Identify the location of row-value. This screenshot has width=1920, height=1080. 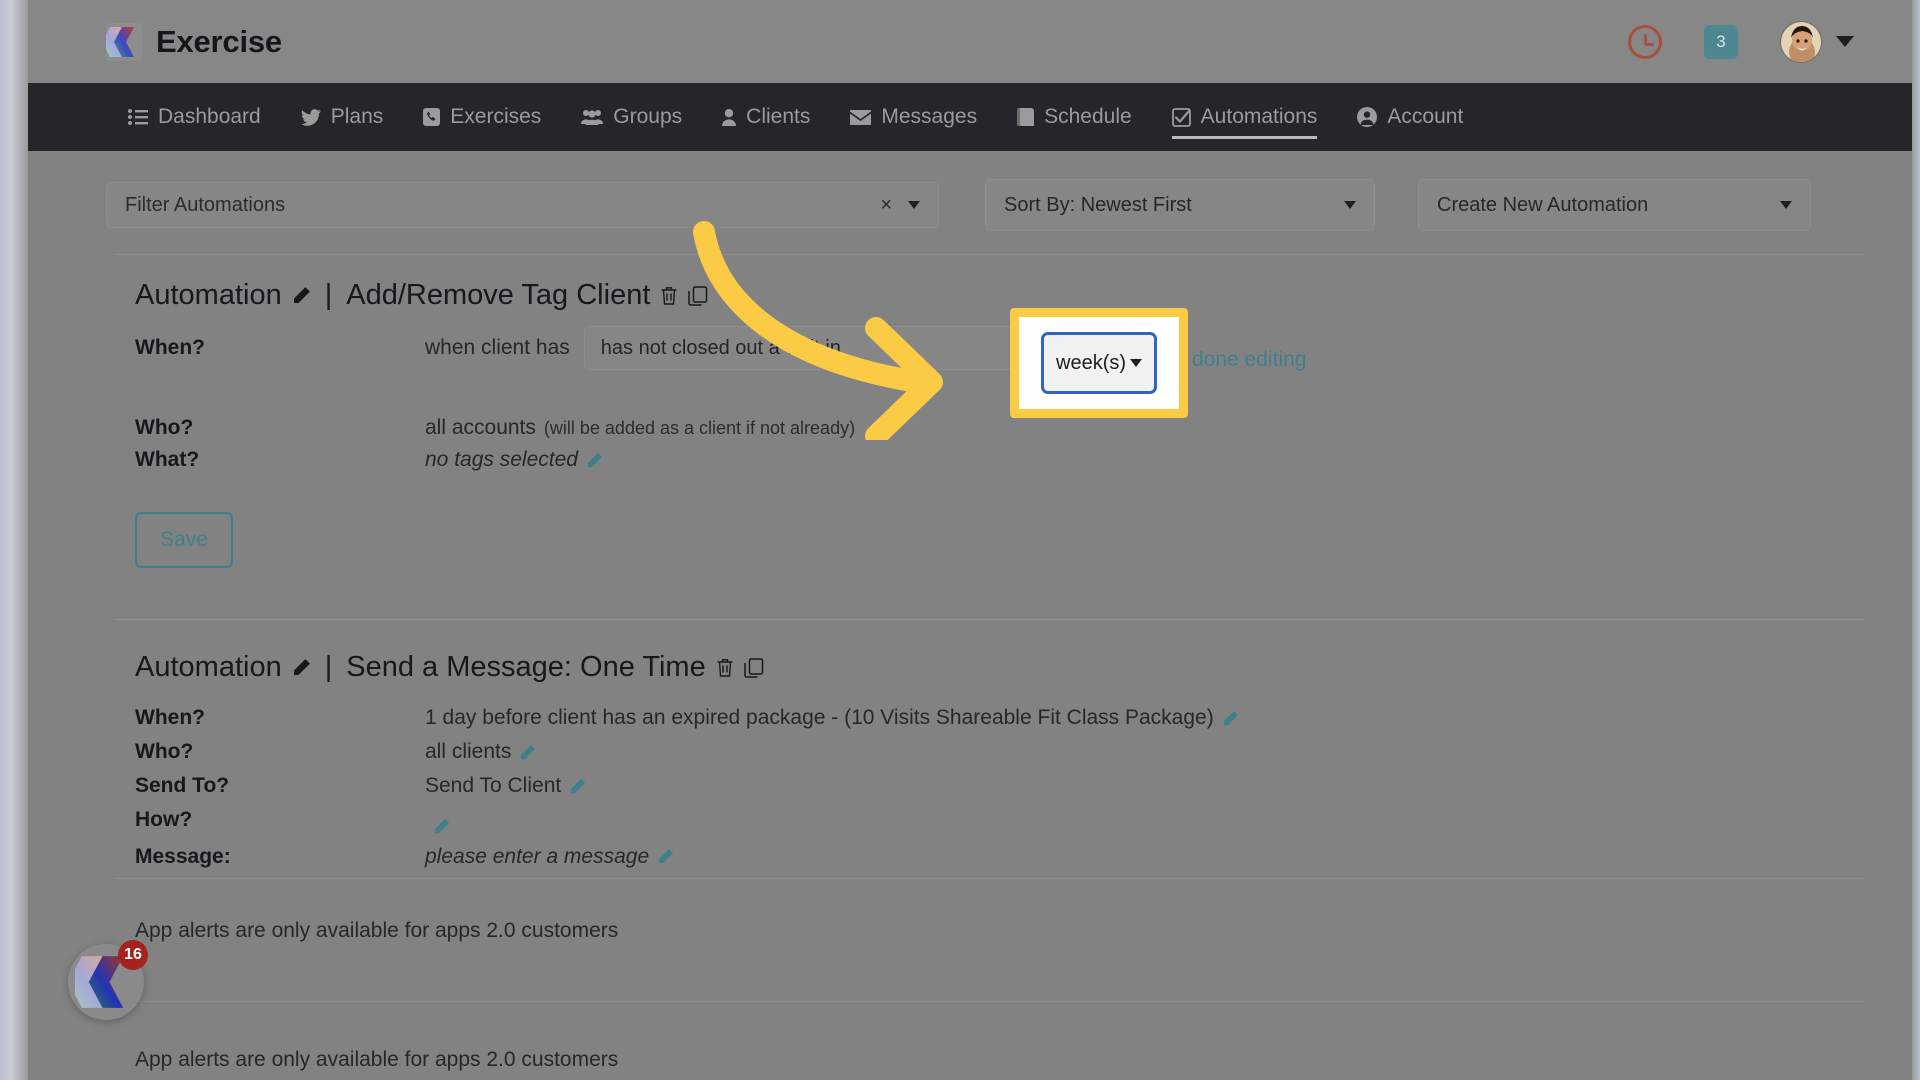
(437, 826).